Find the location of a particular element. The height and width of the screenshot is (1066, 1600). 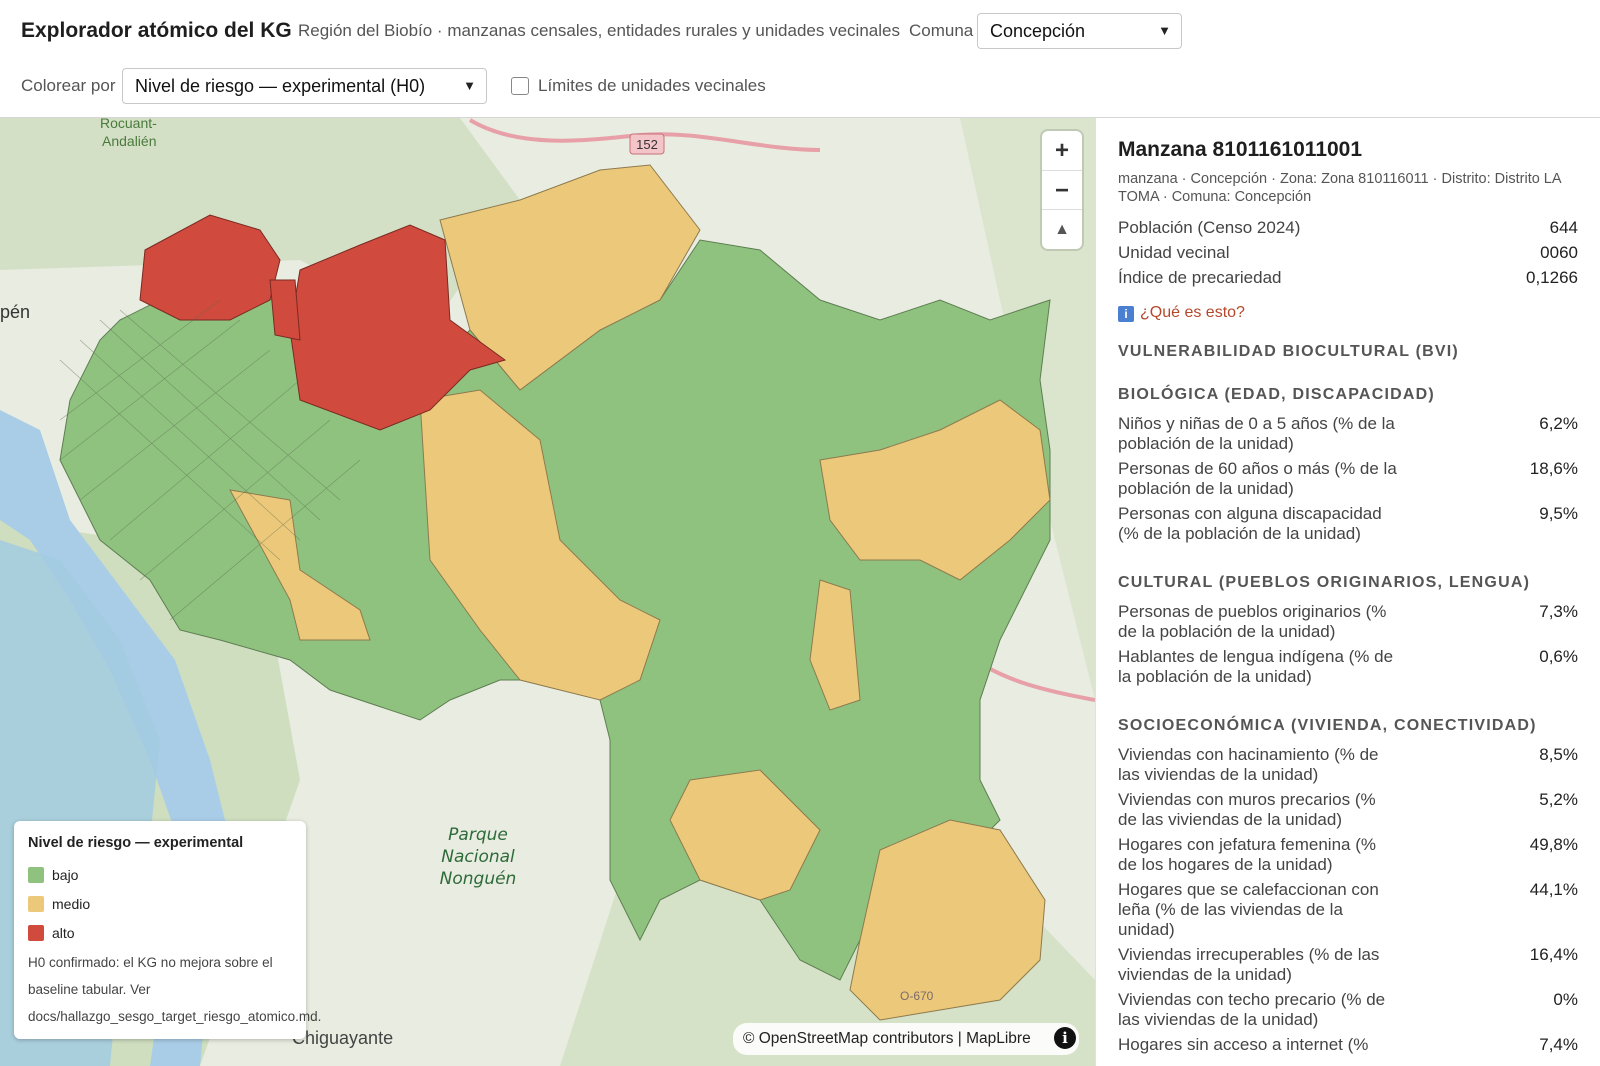

section-cultural: CULTURAL (PUEBLOS ORIGINARIOS, LENGUA) is located at coordinates (1324, 582).